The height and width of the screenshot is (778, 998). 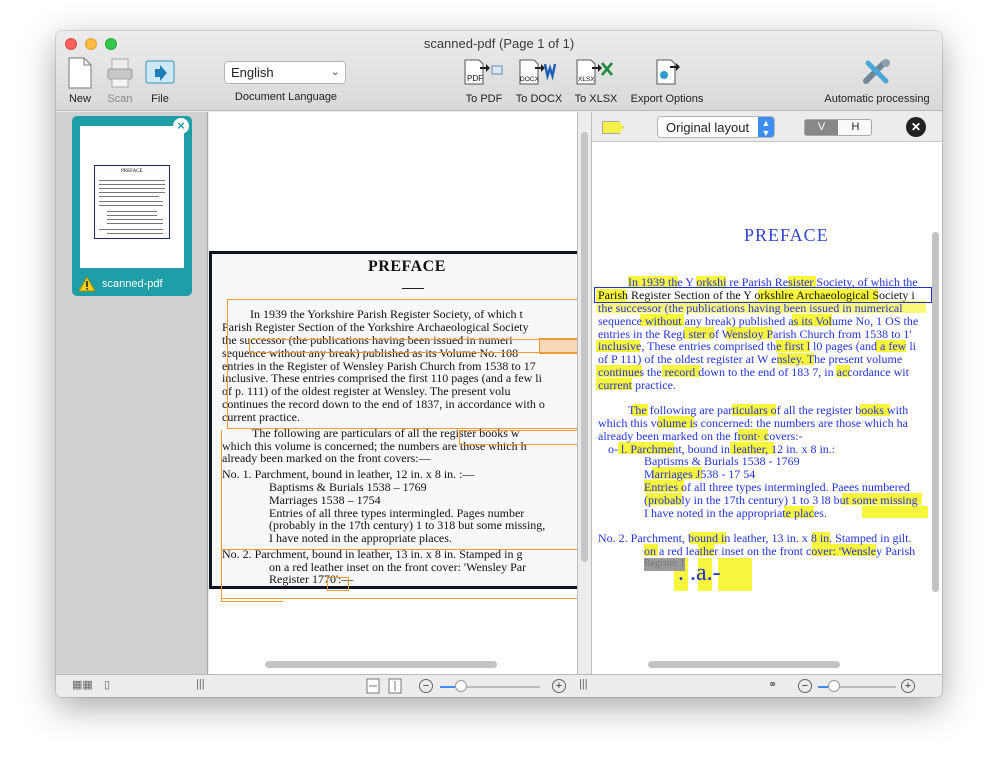 What do you see at coordinates (252, 72) in the screenshot?
I see `language-value: English` at bounding box center [252, 72].